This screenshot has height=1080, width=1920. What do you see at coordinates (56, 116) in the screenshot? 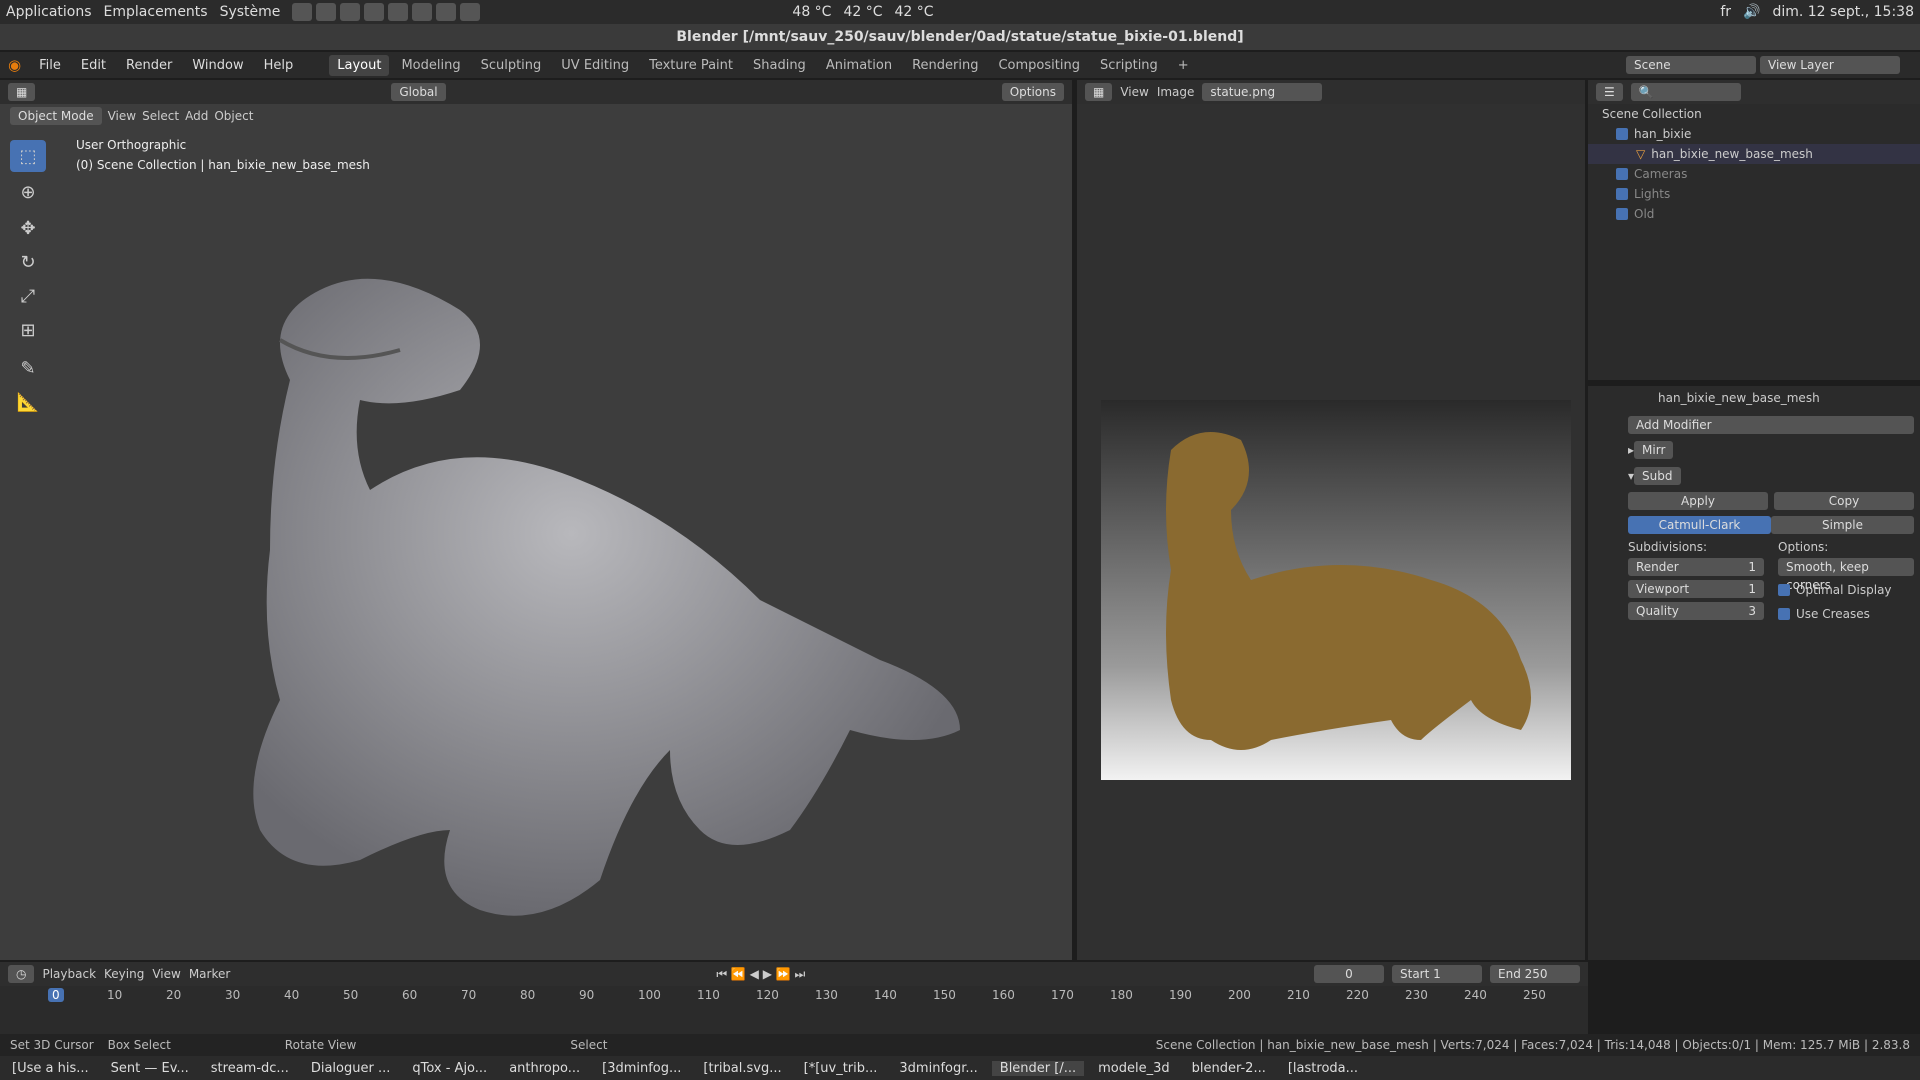
I see `mode-dropdown: Object Mode` at bounding box center [56, 116].